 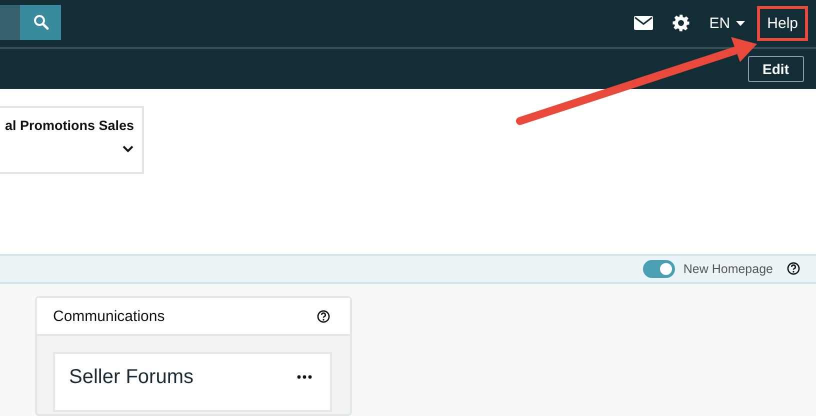 I want to click on search-button, so click(x=40, y=22).